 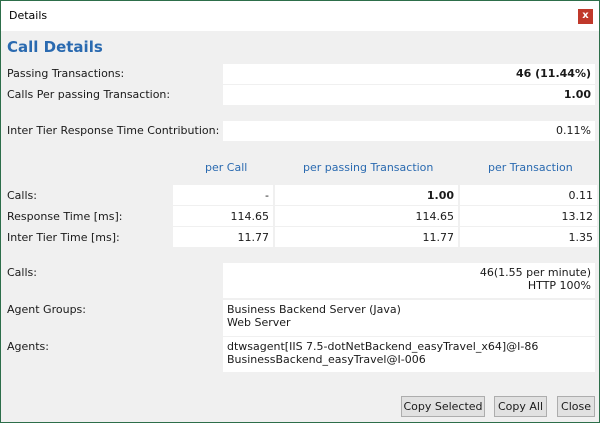 I want to click on agents-label: Agents:, so click(x=28, y=346).